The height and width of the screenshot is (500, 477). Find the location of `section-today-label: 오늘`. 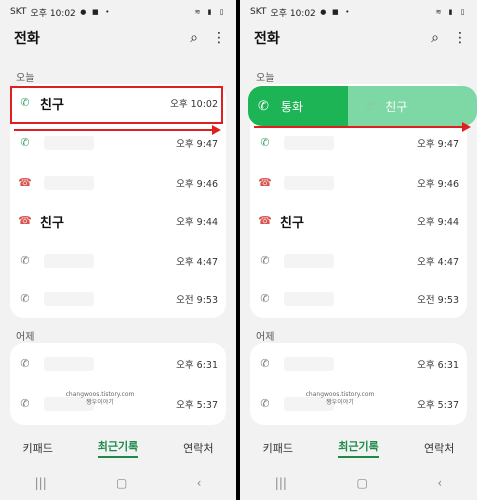

section-today-label: 오늘 is located at coordinates (265, 78).